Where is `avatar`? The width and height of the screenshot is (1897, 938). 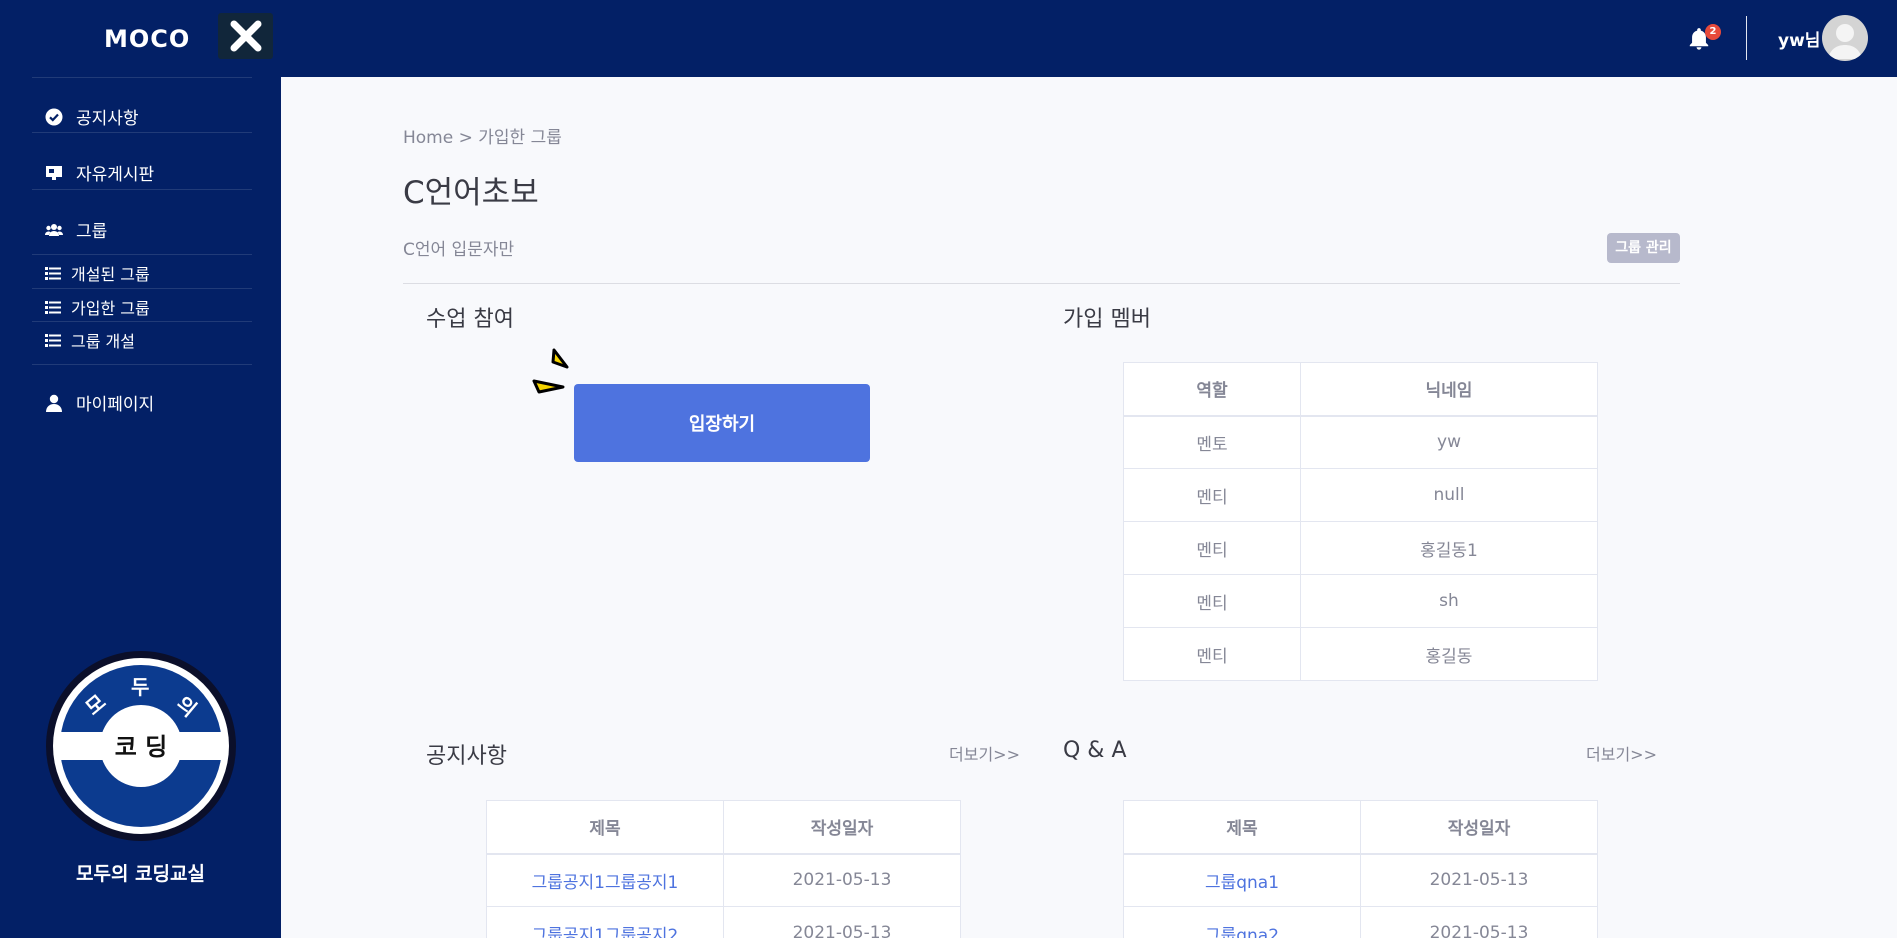 avatar is located at coordinates (1845, 38).